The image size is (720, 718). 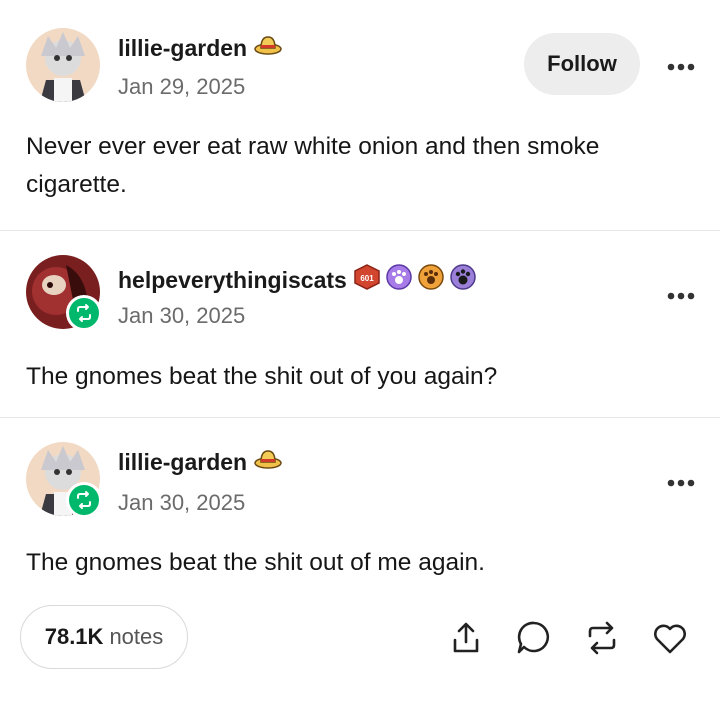 I want to click on reply-icon, so click(x=534, y=638).